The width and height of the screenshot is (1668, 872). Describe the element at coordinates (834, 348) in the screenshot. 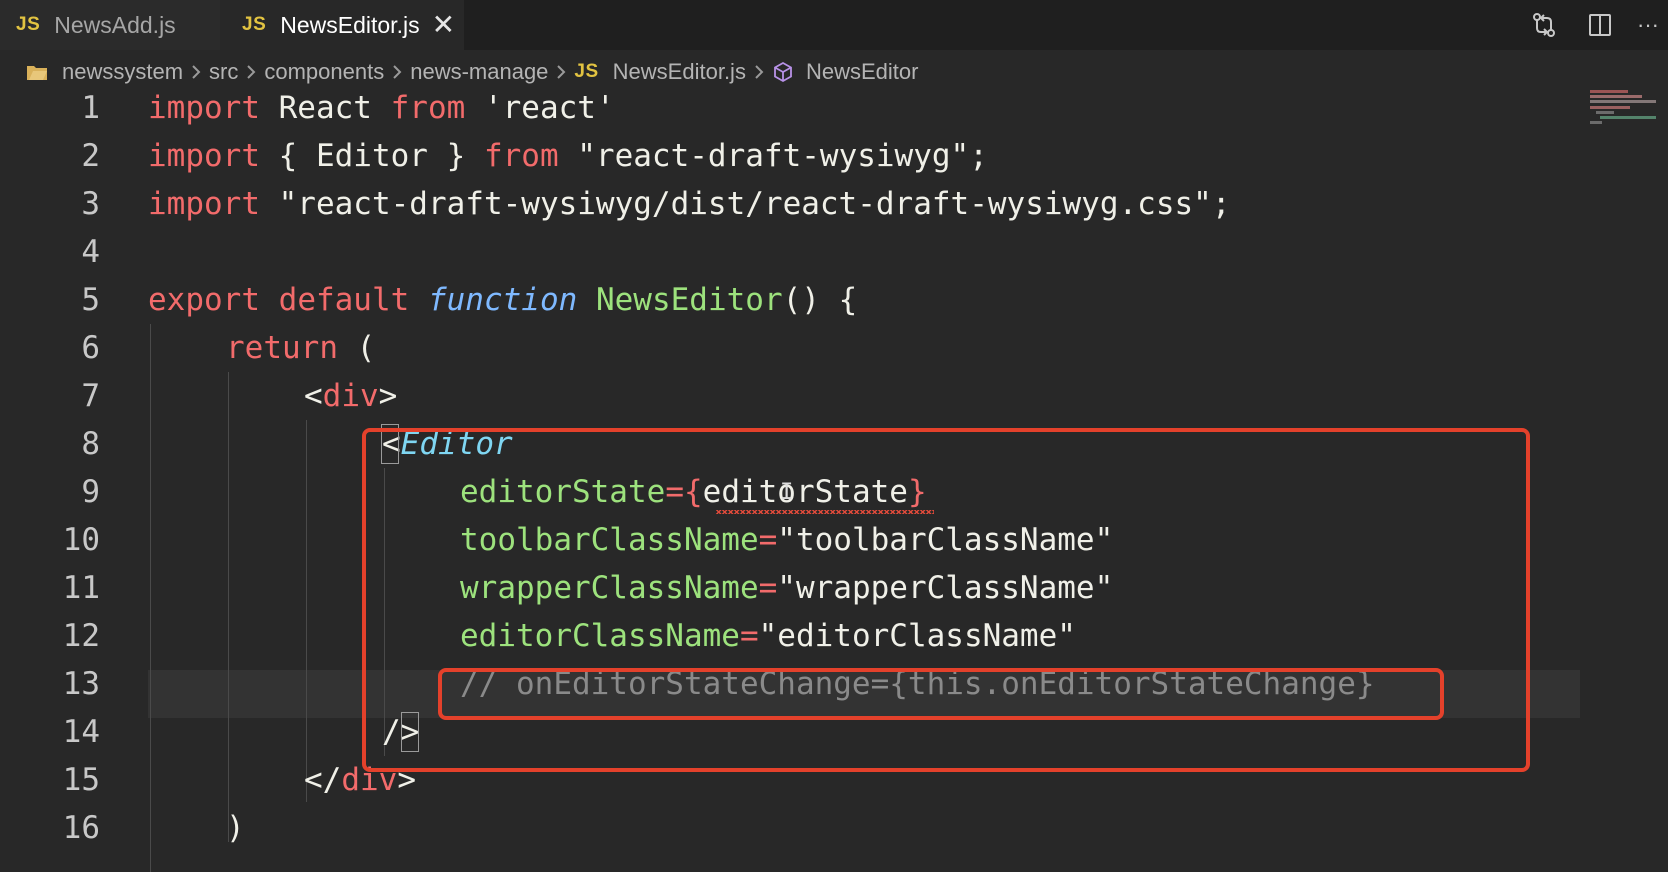

I see `code-line-6: 6 return (` at that location.